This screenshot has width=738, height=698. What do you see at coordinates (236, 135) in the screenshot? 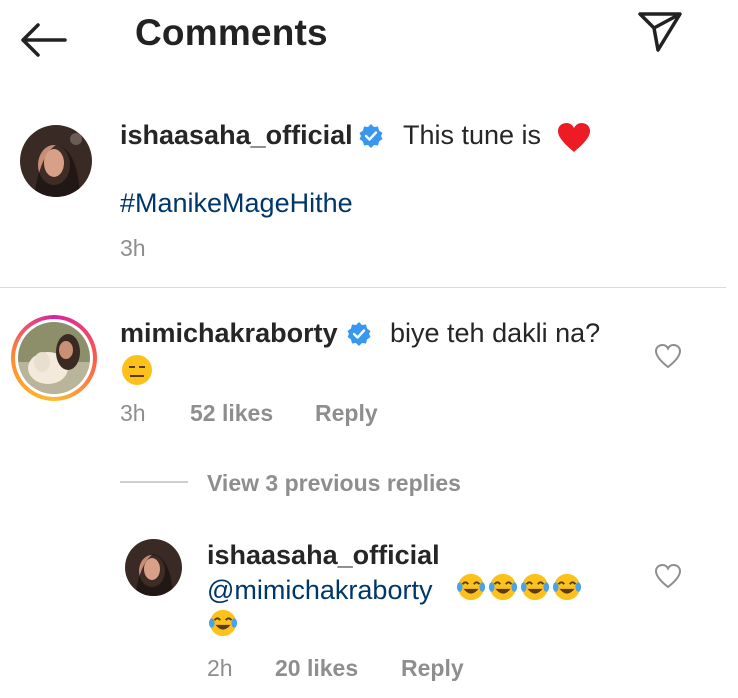
I see `caption-username: ishaasaha_official` at bounding box center [236, 135].